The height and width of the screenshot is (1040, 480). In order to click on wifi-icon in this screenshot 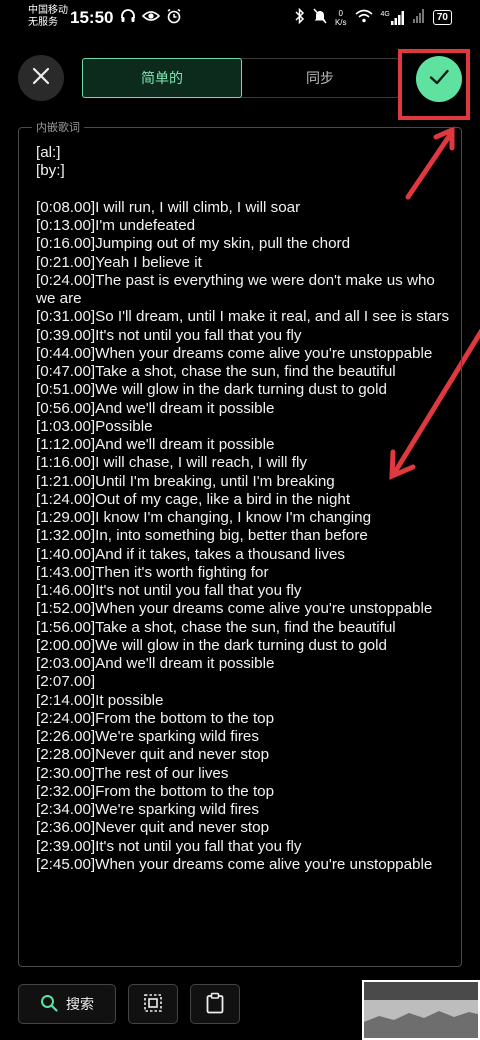, I will do `click(364, 17)`.